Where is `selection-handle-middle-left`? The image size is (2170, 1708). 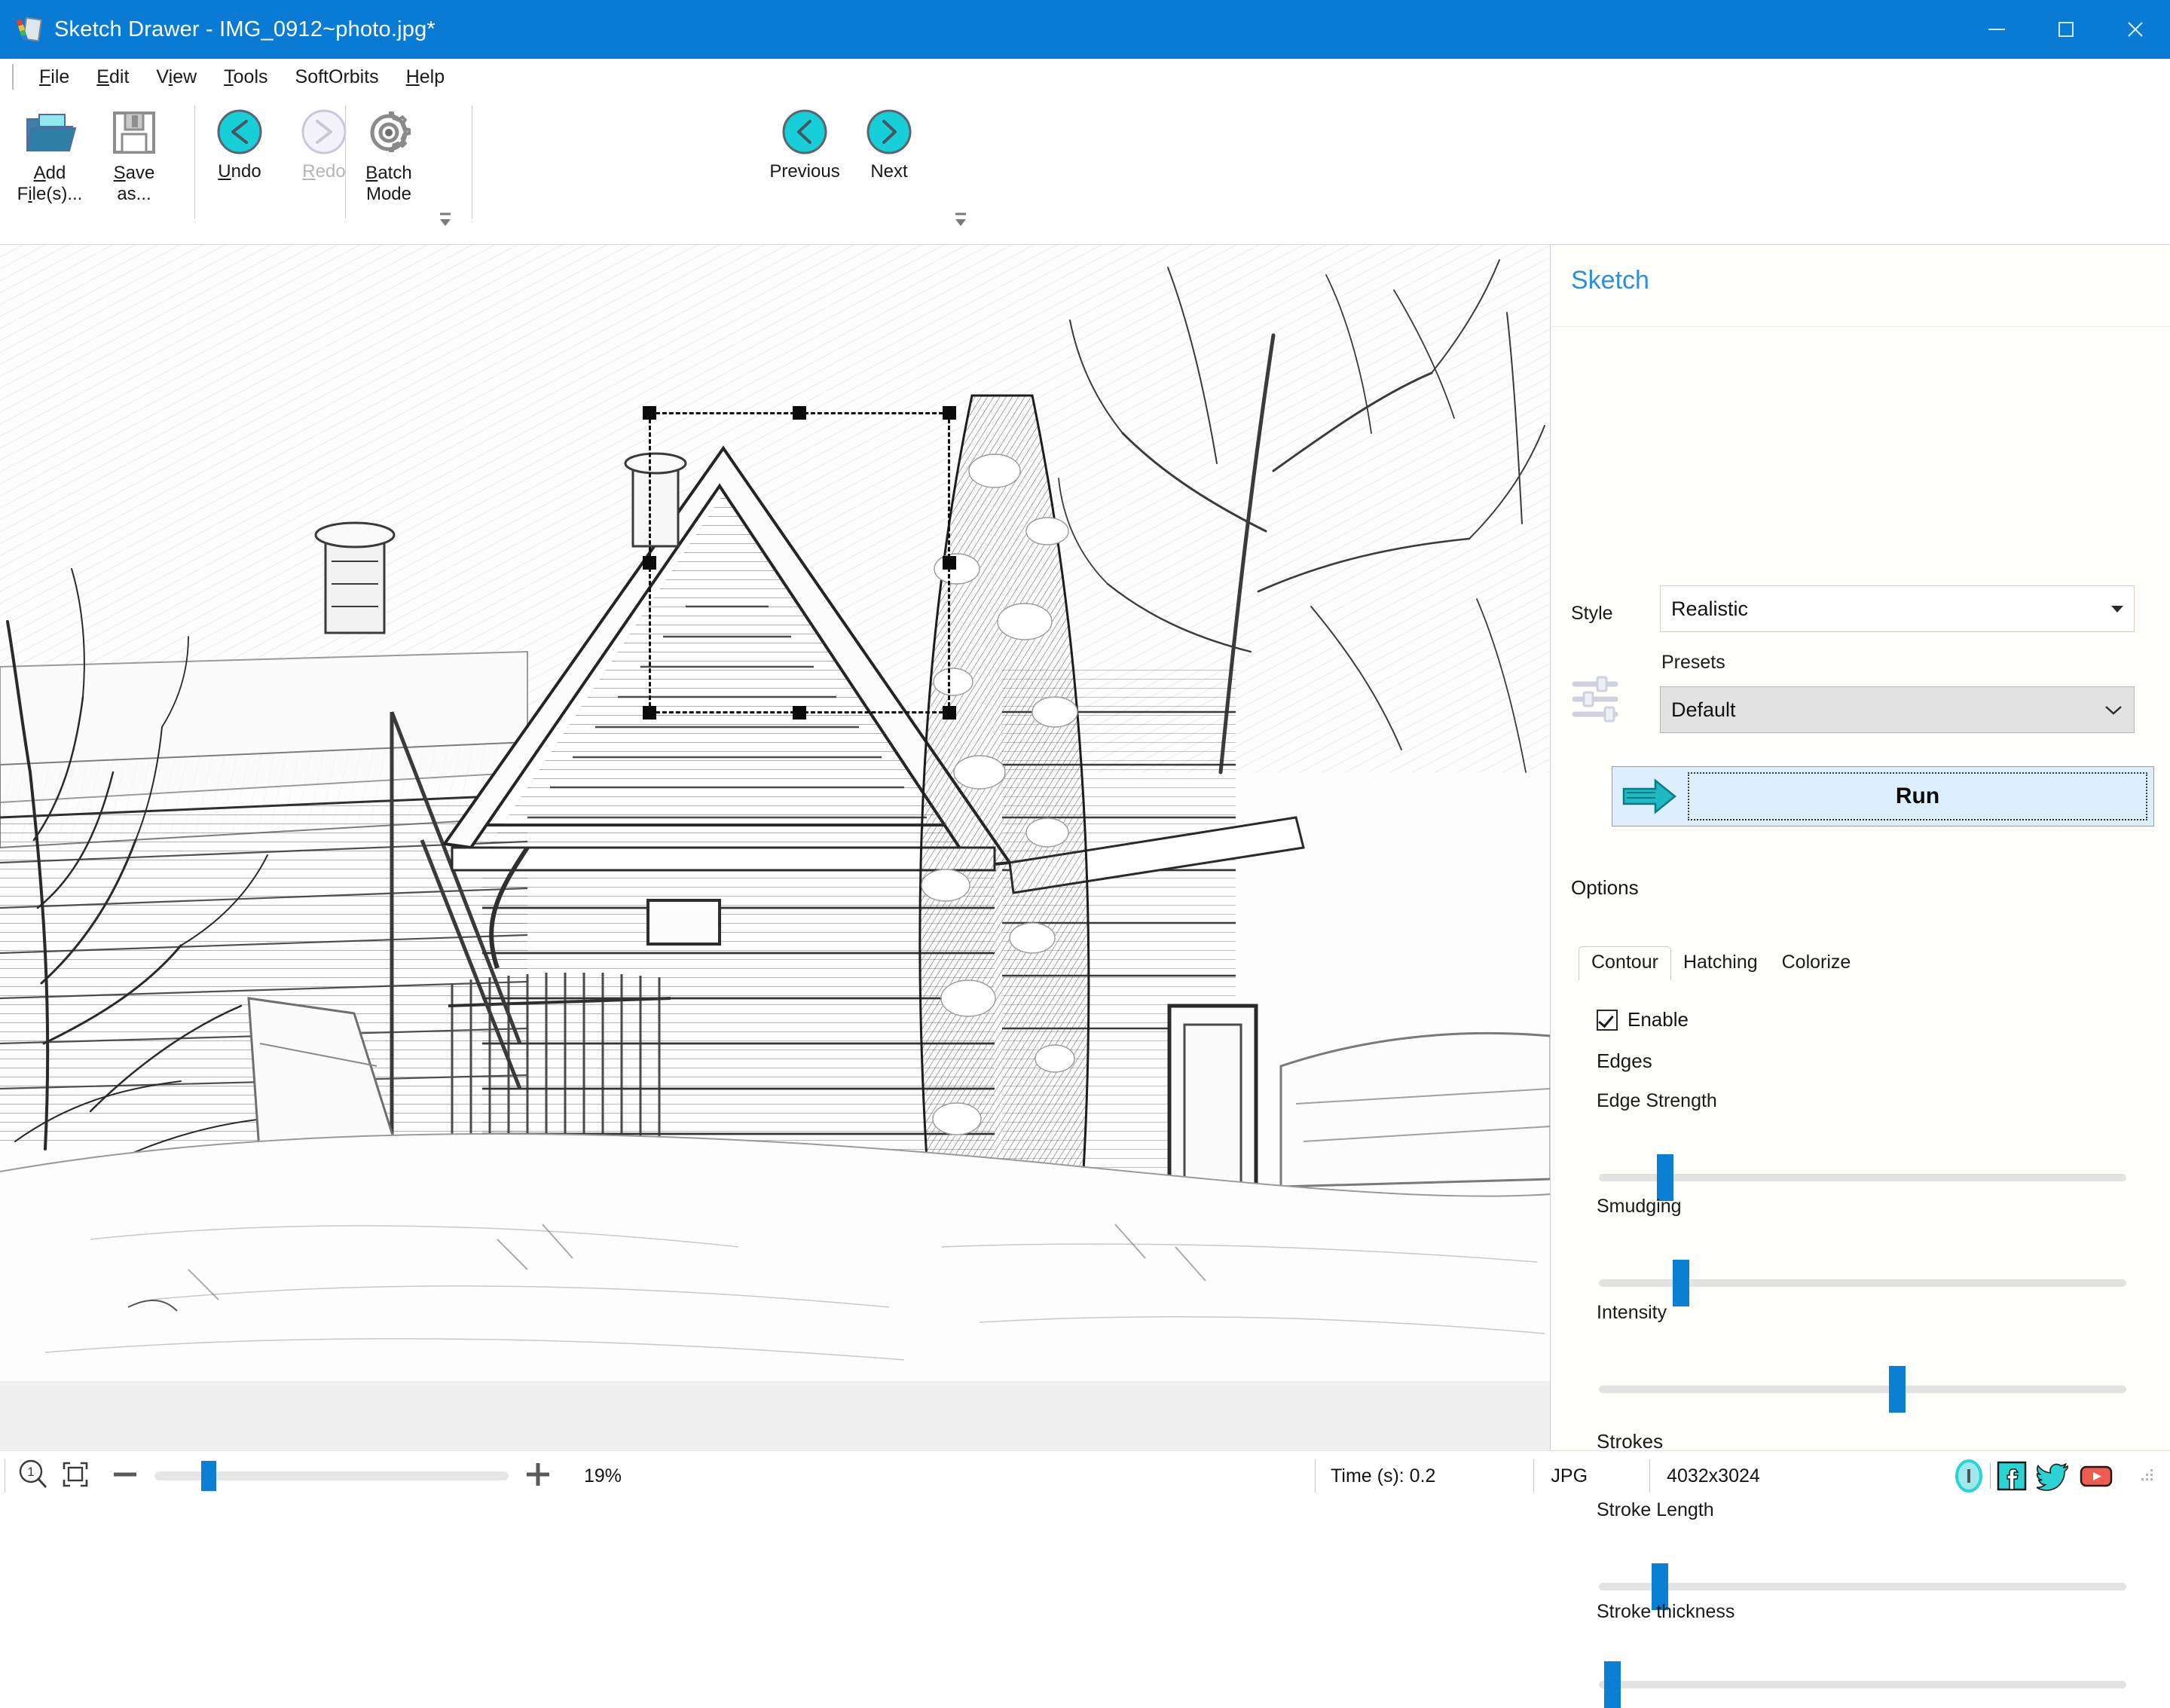
selection-handle-middle-left is located at coordinates (649, 563).